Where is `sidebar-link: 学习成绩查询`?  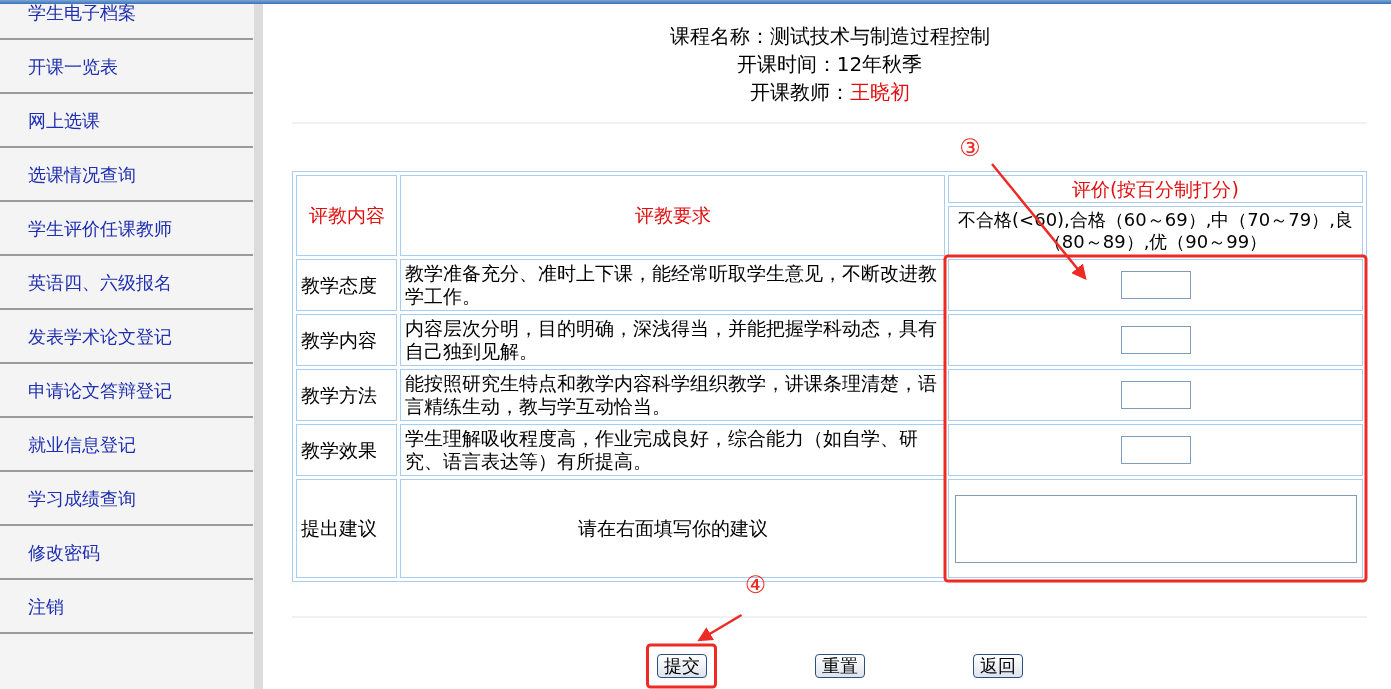 sidebar-link: 学习成绩查询 is located at coordinates (126, 499).